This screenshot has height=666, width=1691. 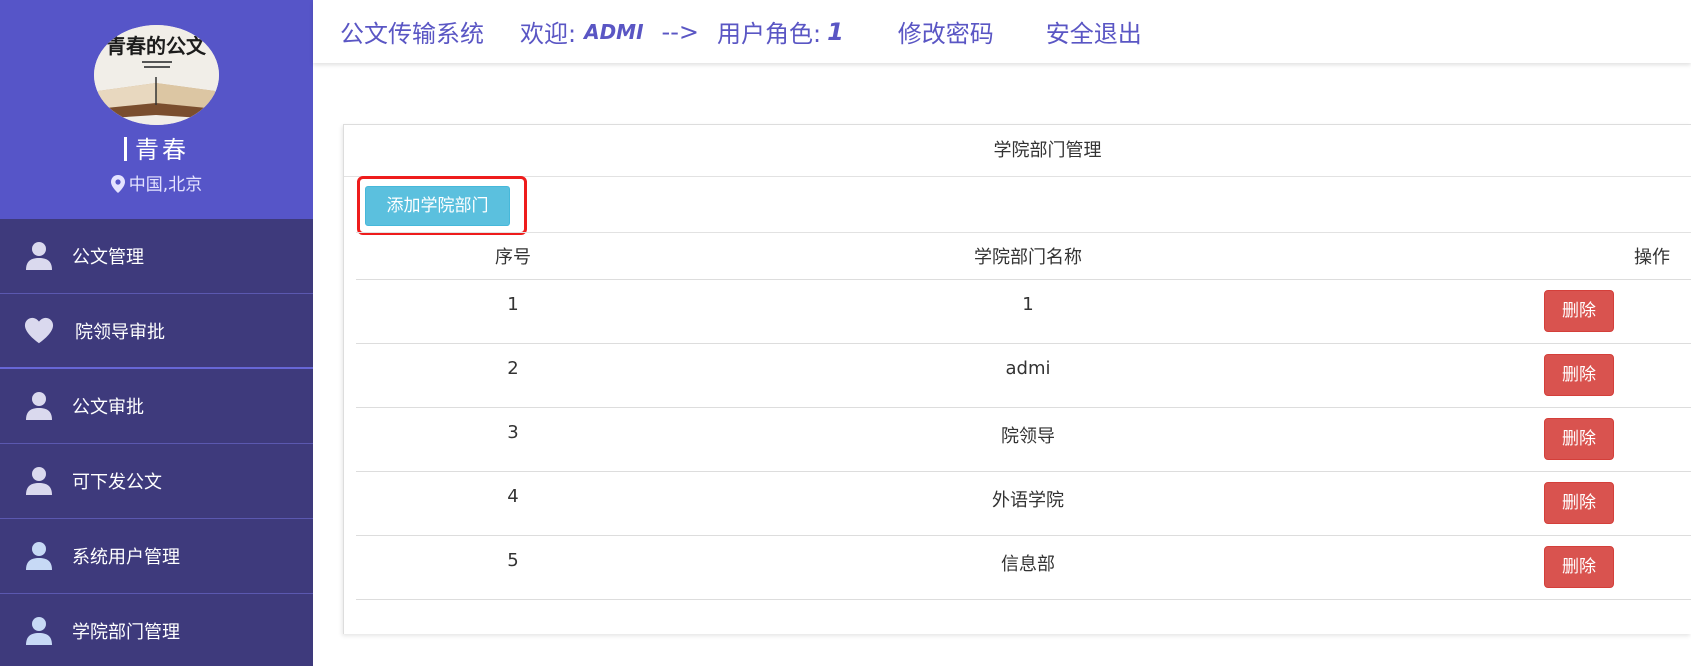 I want to click on add-button-highlight: 添加学院部门, so click(x=442, y=205).